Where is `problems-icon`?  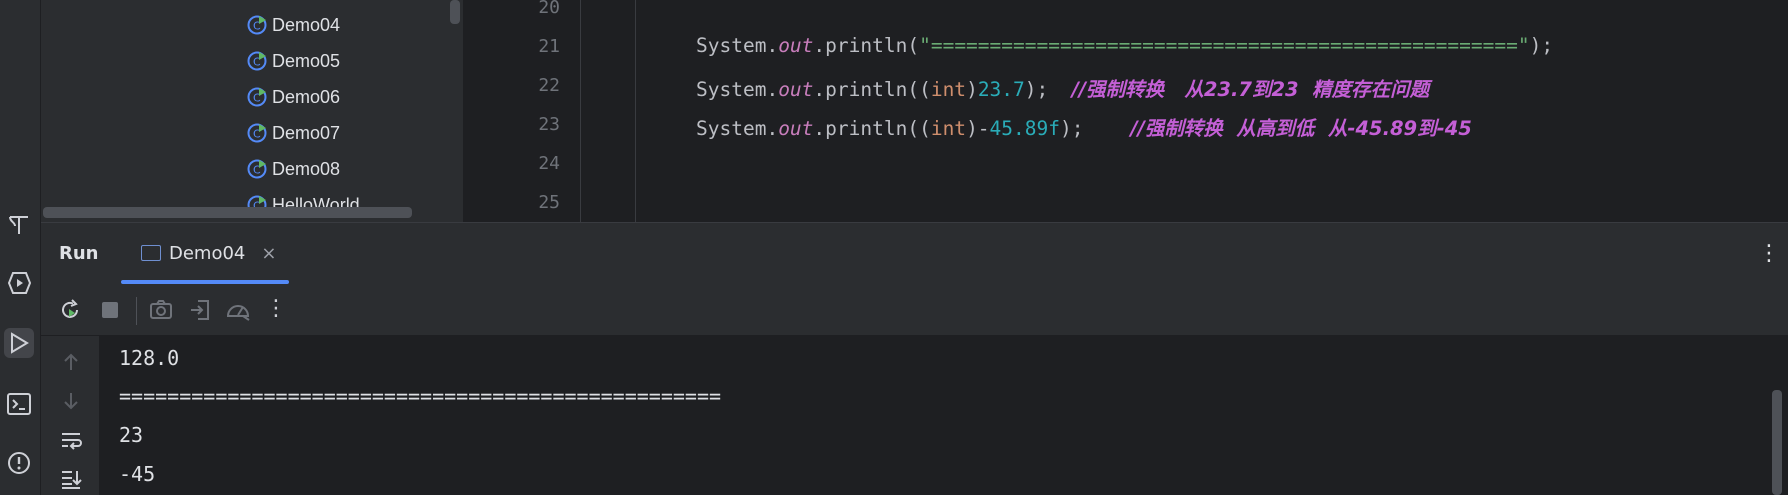
problems-icon is located at coordinates (19, 463).